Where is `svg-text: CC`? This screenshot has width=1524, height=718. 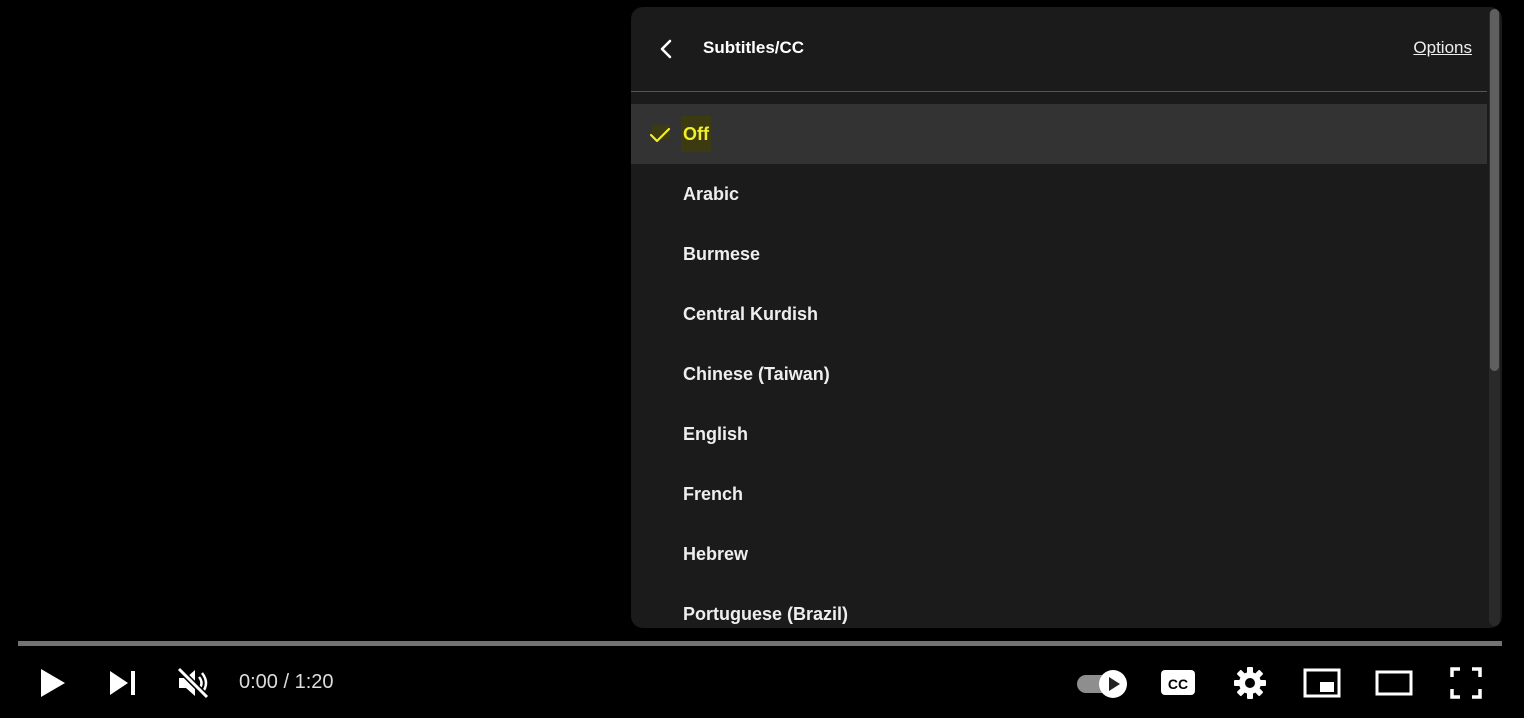 svg-text: CC is located at coordinates (1178, 684).